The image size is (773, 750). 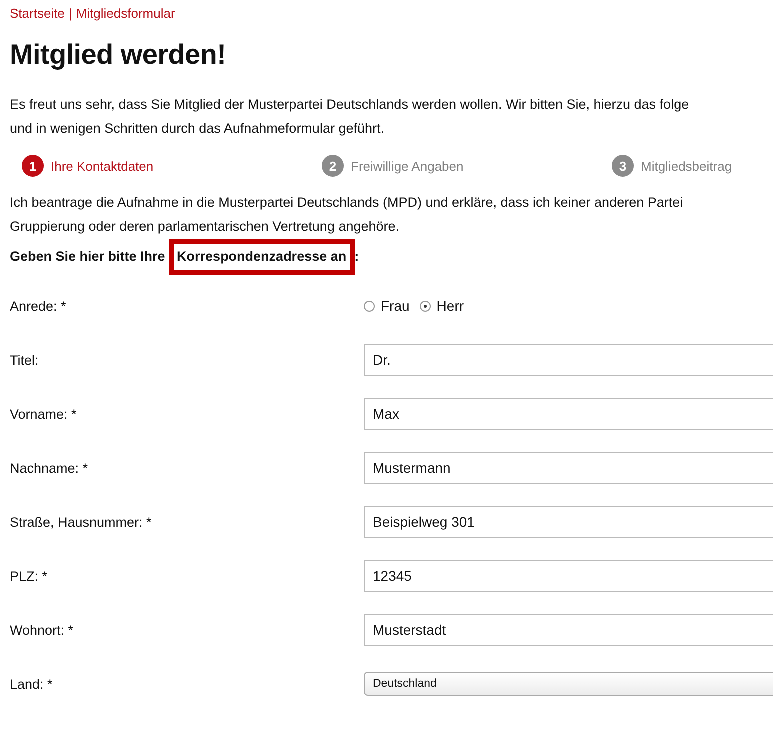 What do you see at coordinates (39, 306) in the screenshot?
I see `field-label: Anrede: *` at bounding box center [39, 306].